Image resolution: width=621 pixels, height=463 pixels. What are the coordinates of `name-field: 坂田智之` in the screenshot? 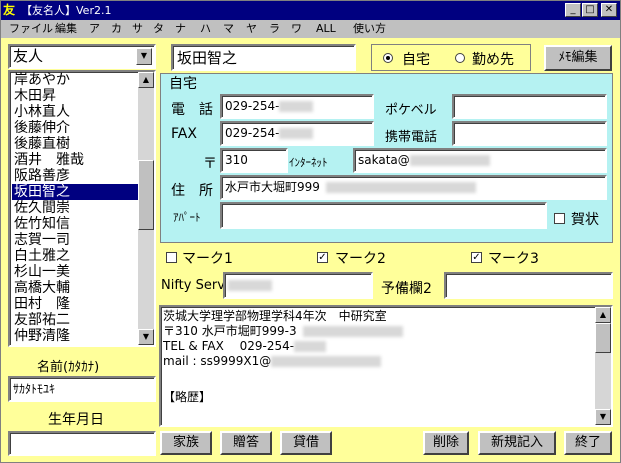 It's located at (263, 57).